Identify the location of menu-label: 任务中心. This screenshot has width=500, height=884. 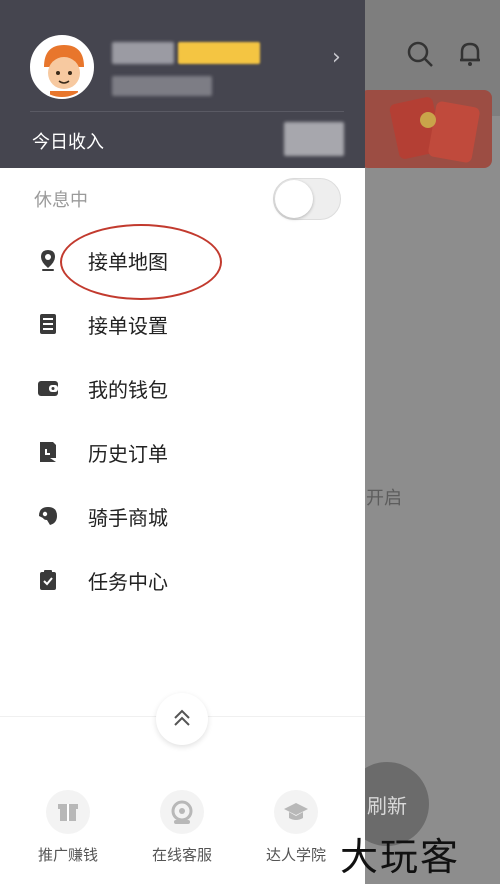
(128, 582).